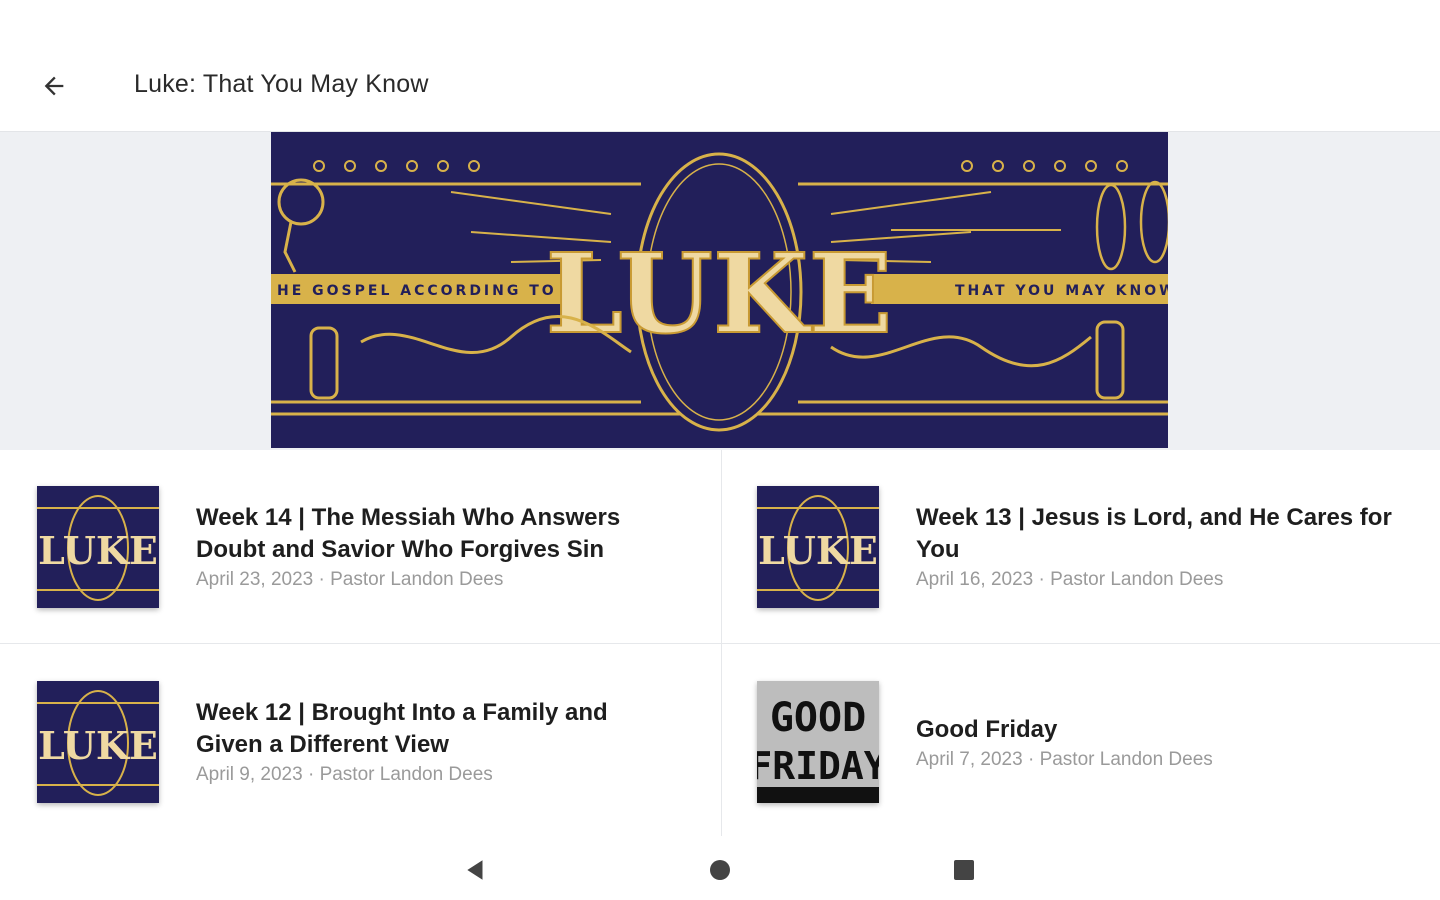 Image resolution: width=1440 pixels, height=900 pixels. I want to click on system-nav-bar, so click(720, 868).